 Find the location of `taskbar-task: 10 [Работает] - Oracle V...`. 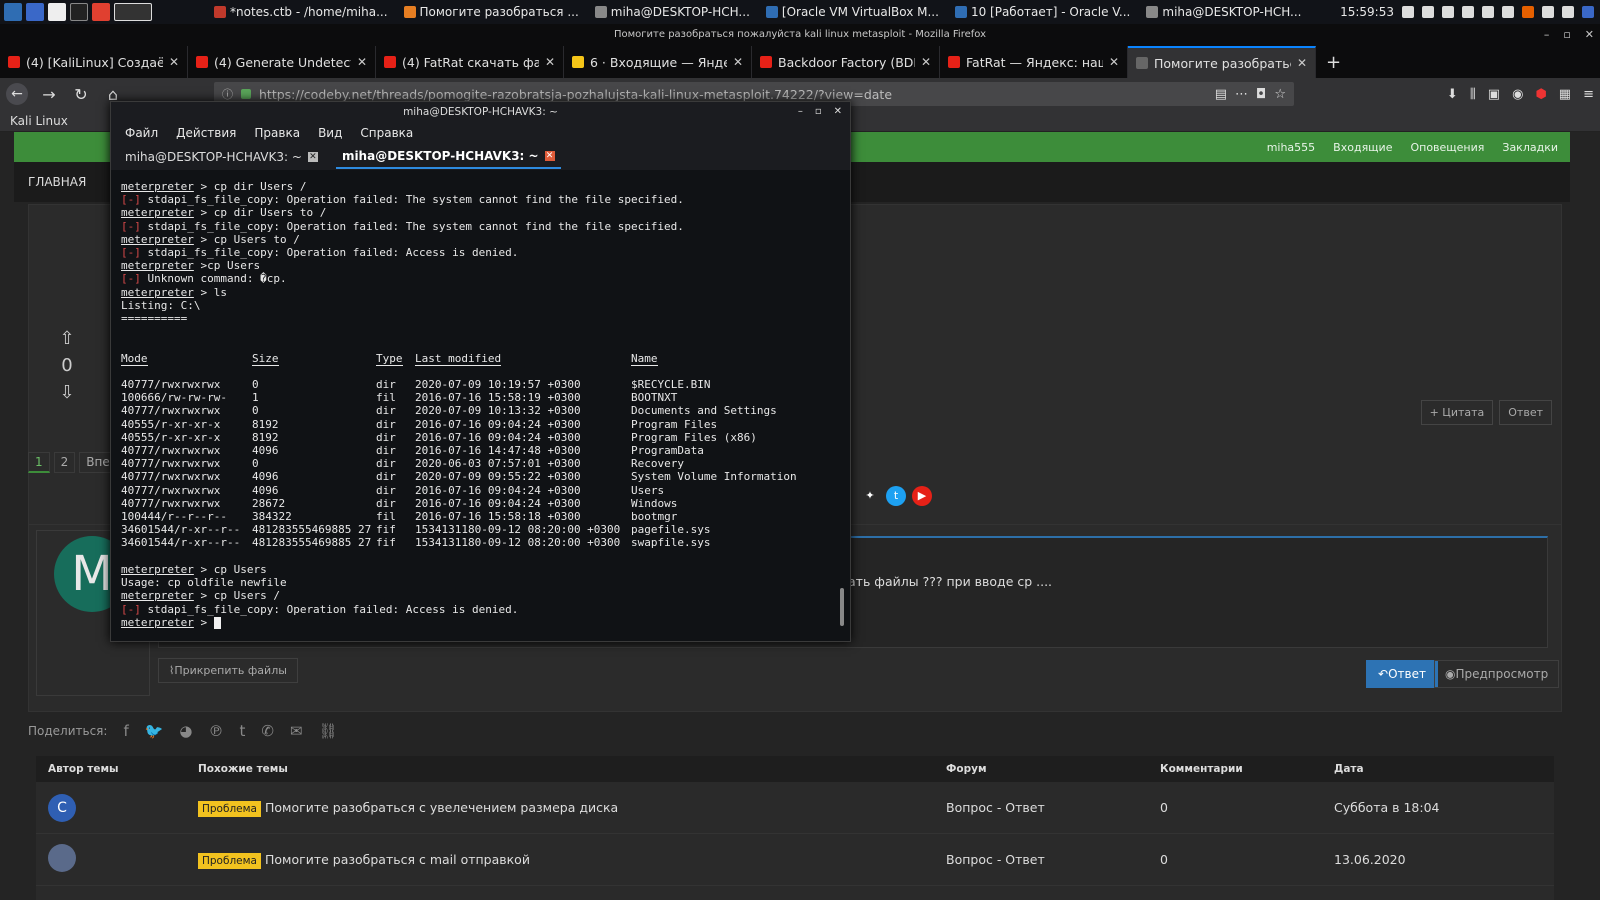

taskbar-task: 10 [Работает] - Oracle V... is located at coordinates (1042, 12).